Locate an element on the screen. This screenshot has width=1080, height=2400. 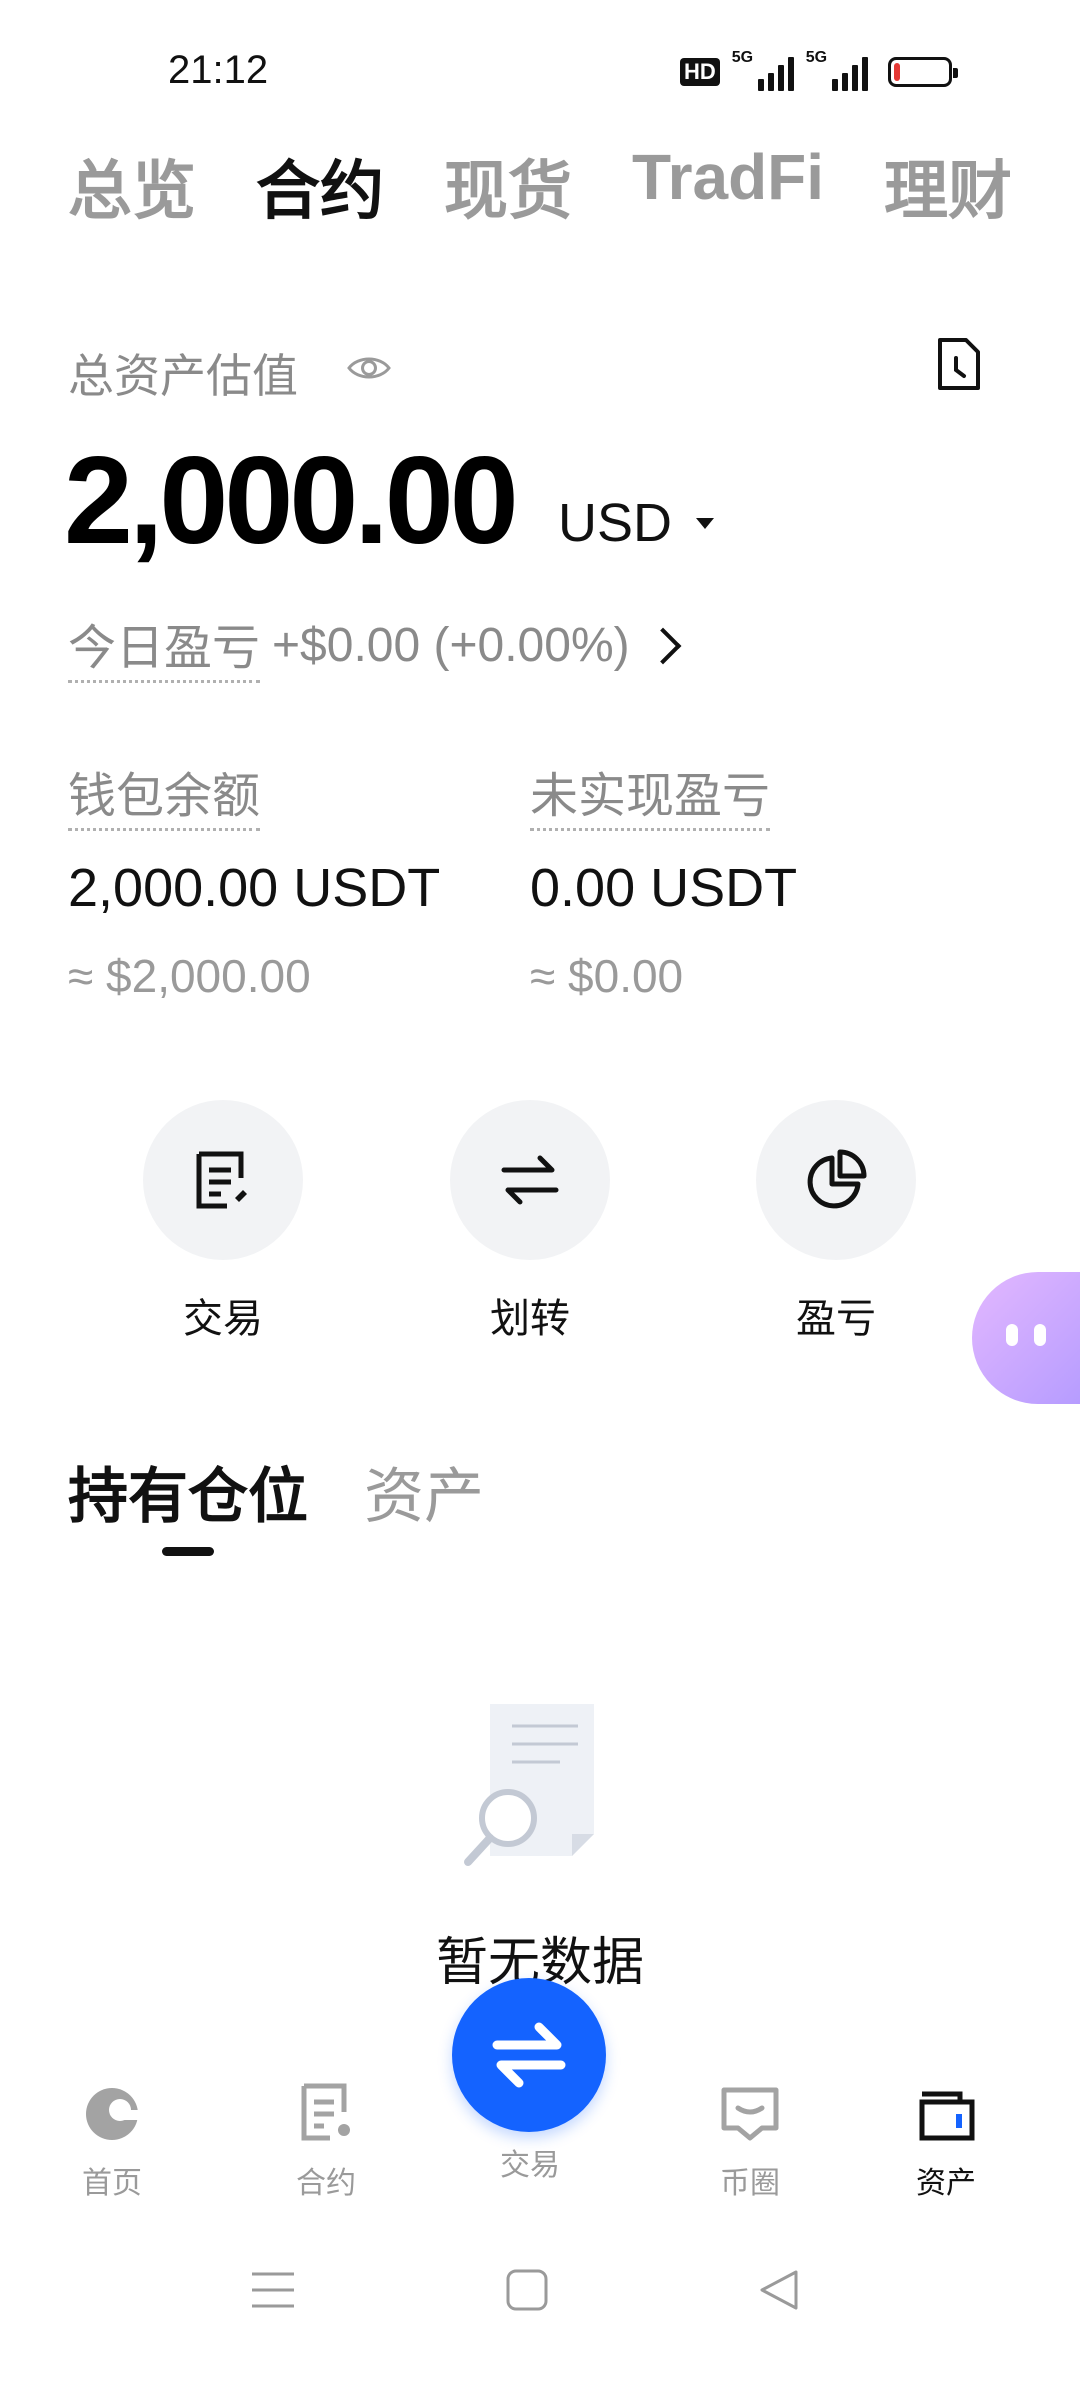
chevron-right-icon is located at coordinates (662, 645).